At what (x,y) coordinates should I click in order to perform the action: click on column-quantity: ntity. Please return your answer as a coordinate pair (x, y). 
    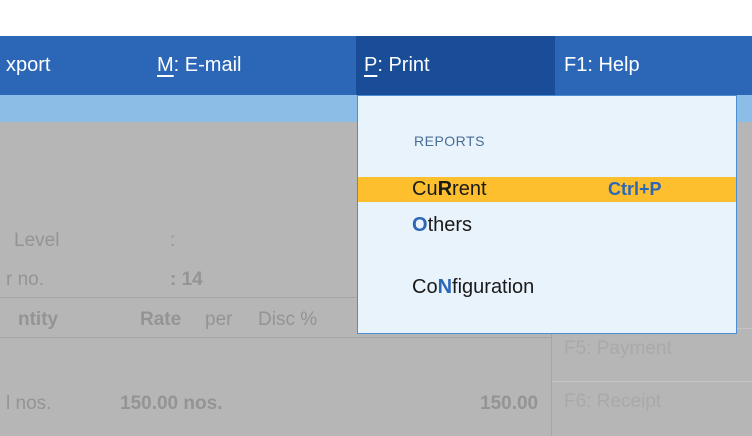
    Looking at the image, I should click on (38, 319).